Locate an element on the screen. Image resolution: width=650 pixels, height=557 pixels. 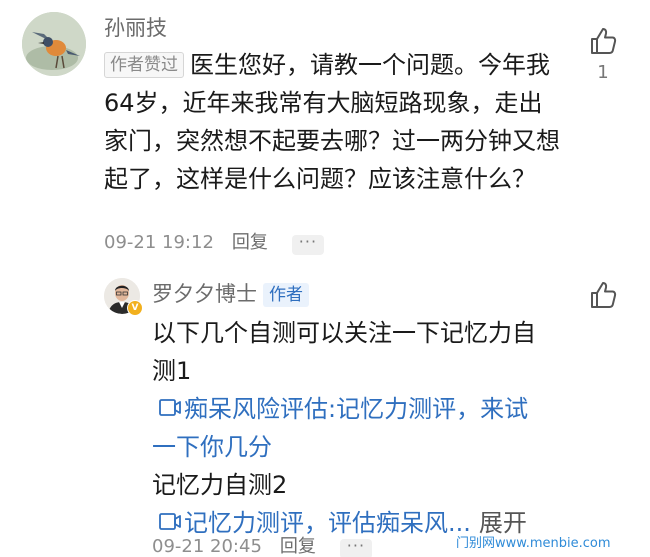
comment-meta: 09-21 19:12 回复 ··· is located at coordinates (214, 243).